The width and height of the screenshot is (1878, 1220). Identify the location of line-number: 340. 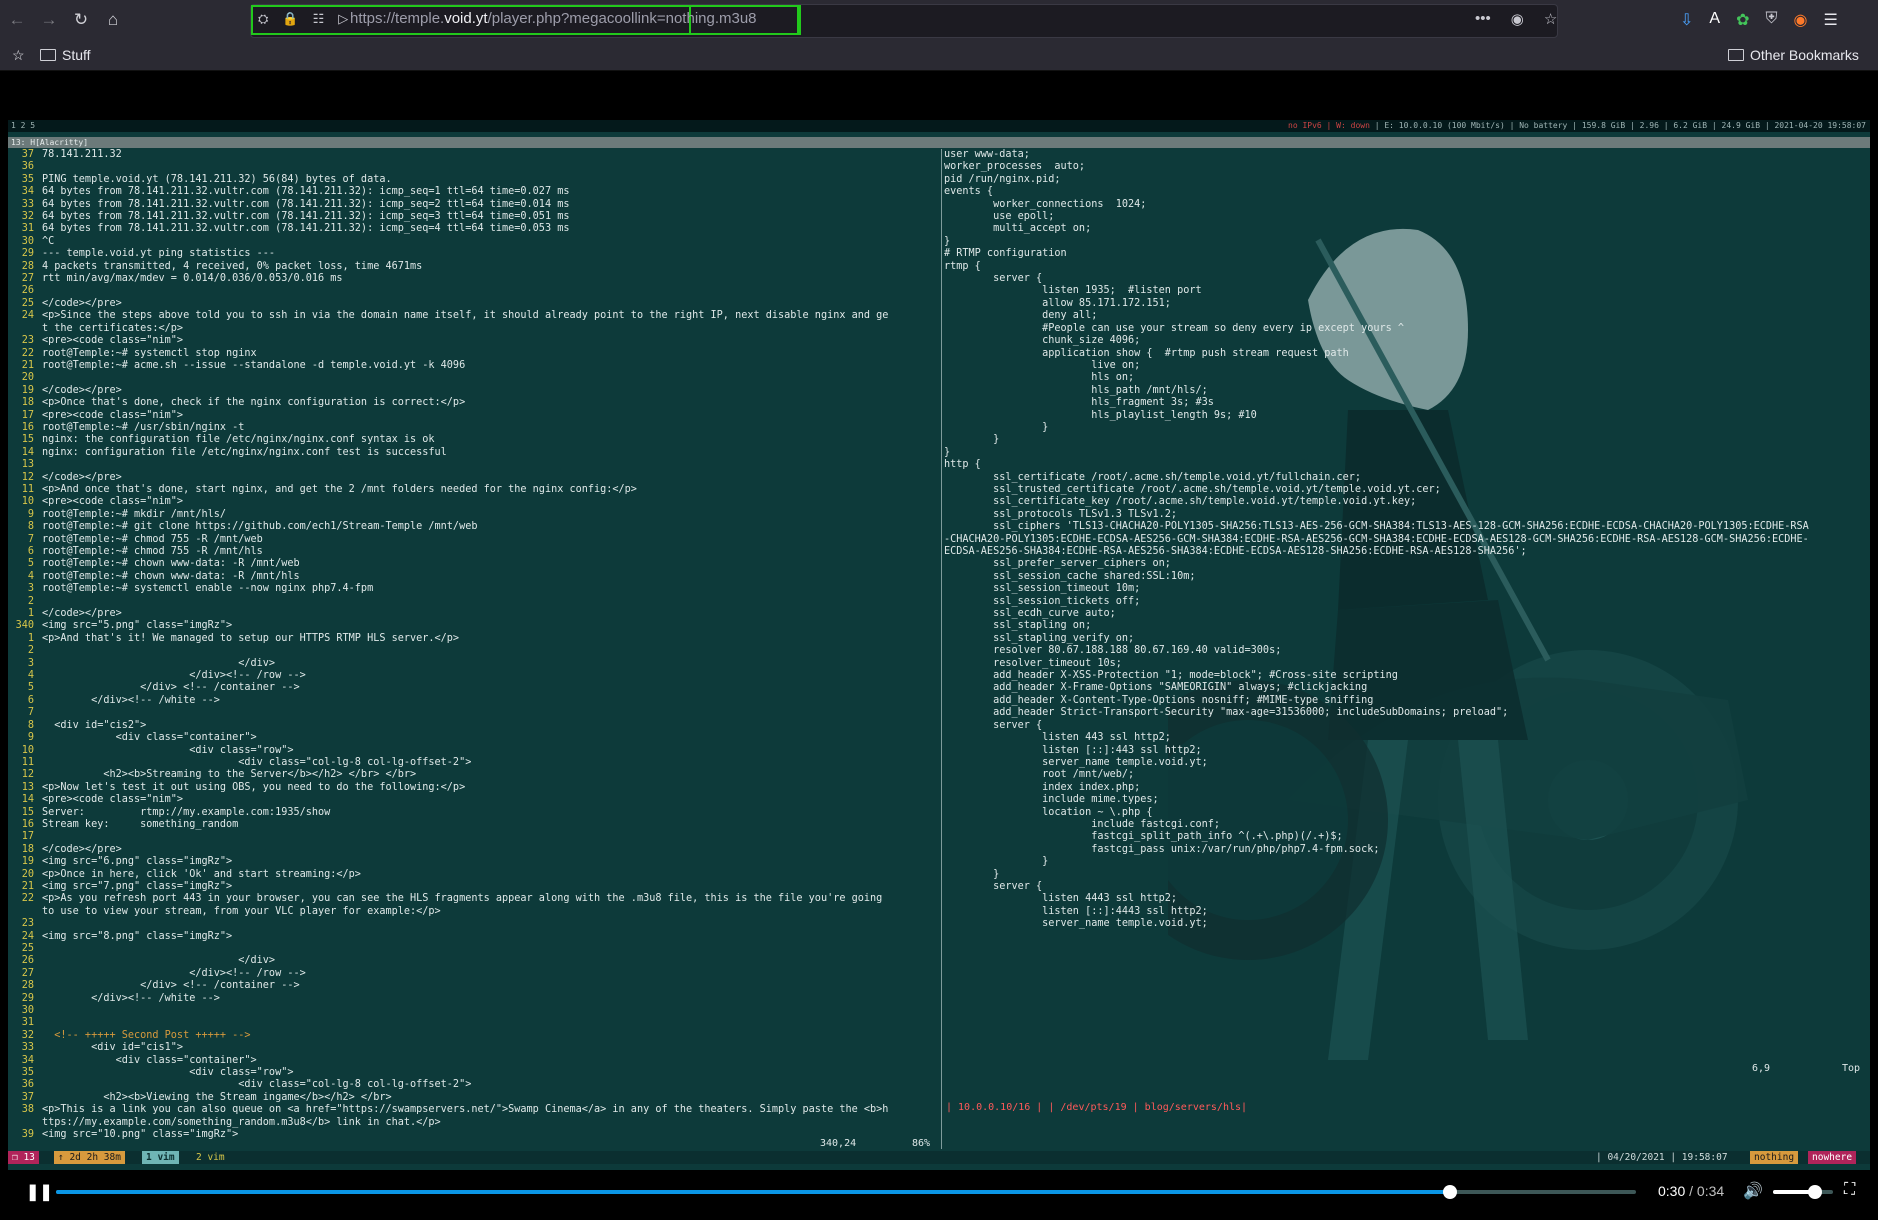
(24, 626).